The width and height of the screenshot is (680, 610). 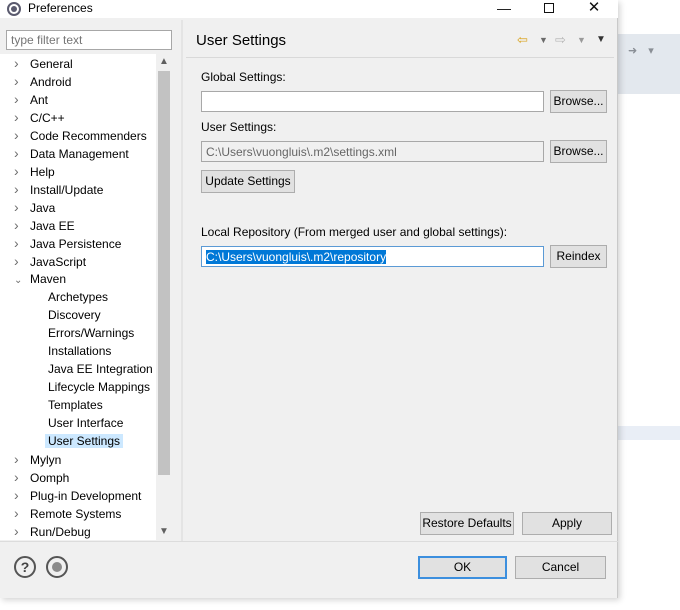 What do you see at coordinates (243, 77) in the screenshot?
I see `global-settings-label: Global Settings:` at bounding box center [243, 77].